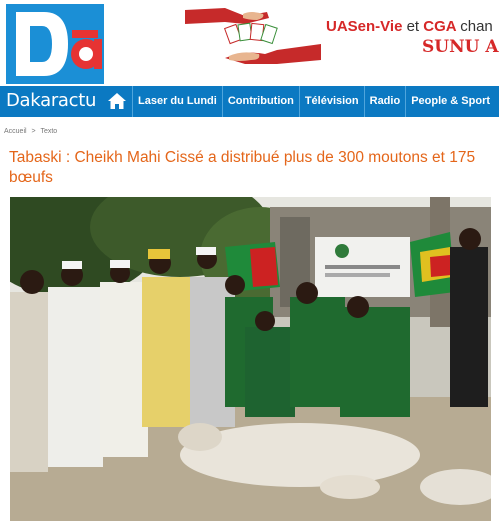 This screenshot has height=521, width=499. I want to click on ad-subline: SUNU As, so click(460, 47).